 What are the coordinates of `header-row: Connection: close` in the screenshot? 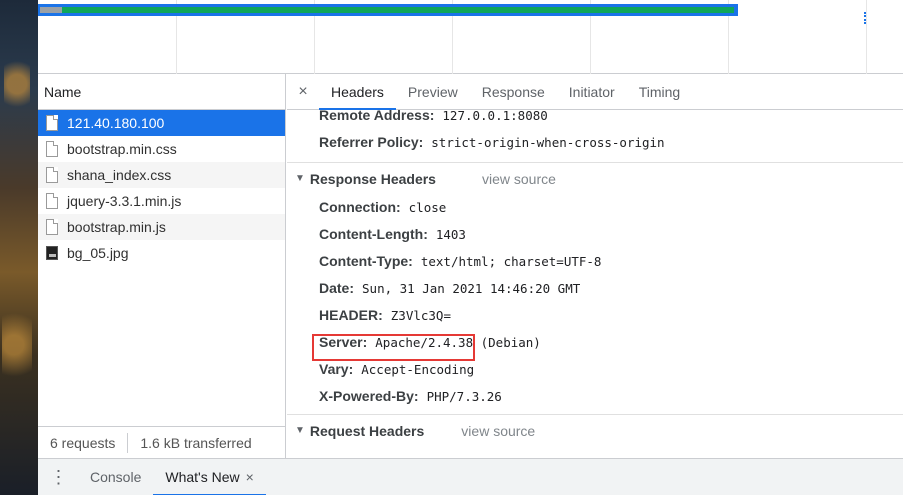 It's located at (595, 207).